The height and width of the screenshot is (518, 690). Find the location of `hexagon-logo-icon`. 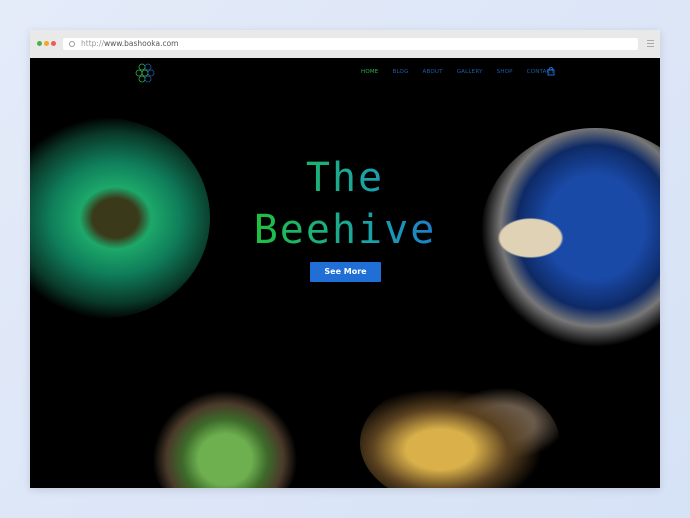

hexagon-logo-icon is located at coordinates (145, 73).